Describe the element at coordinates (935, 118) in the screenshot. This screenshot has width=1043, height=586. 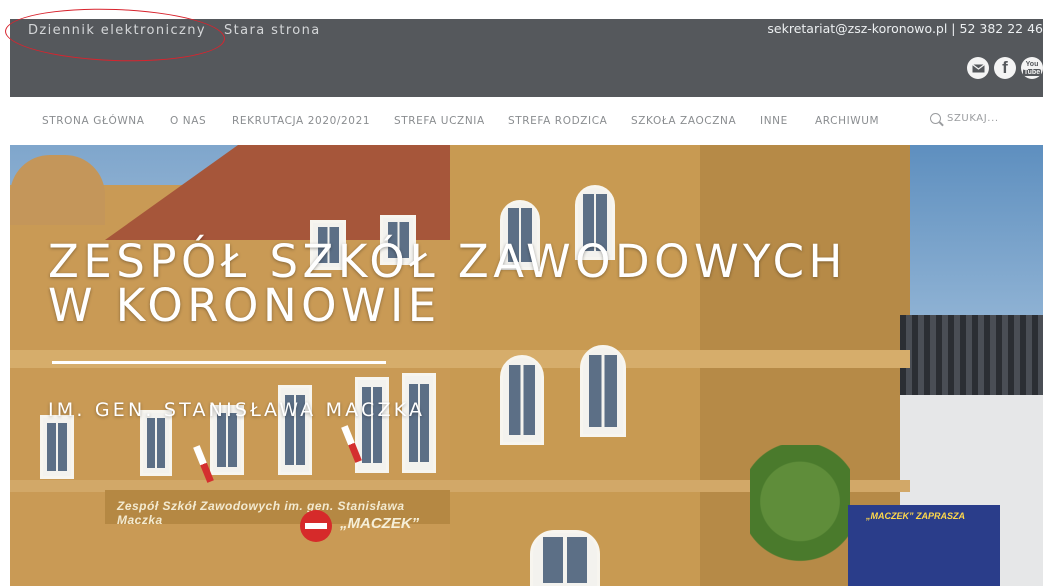
I see `search-icon` at that location.